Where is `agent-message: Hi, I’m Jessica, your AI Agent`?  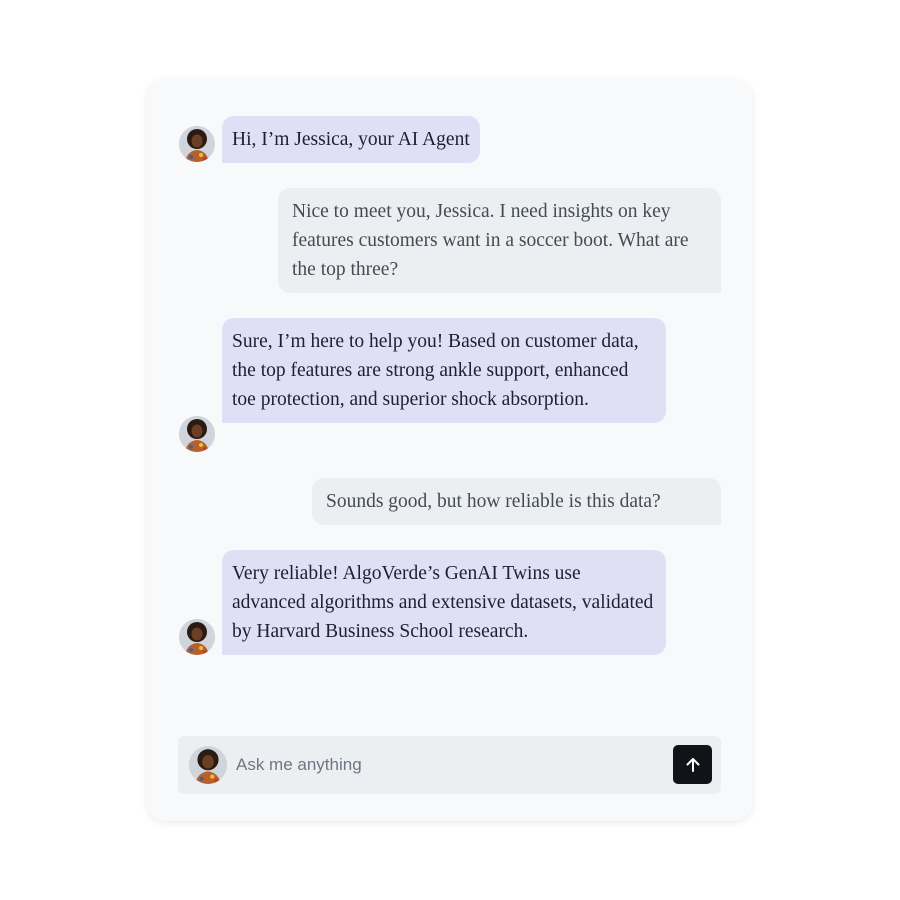
agent-message: Hi, I’m Jessica, your AI Agent is located at coordinates (351, 139).